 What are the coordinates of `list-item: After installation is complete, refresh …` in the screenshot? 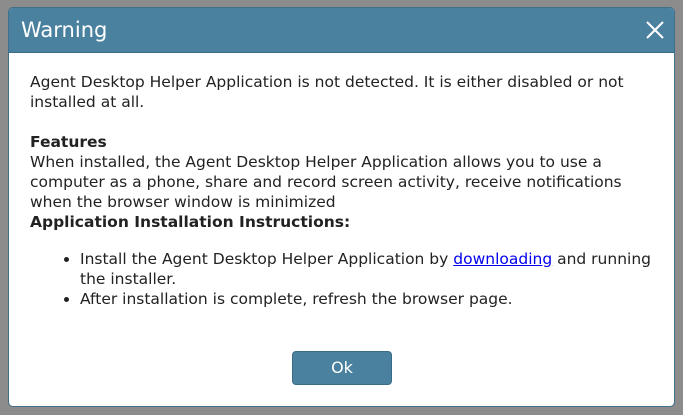 It's located at (367, 299).